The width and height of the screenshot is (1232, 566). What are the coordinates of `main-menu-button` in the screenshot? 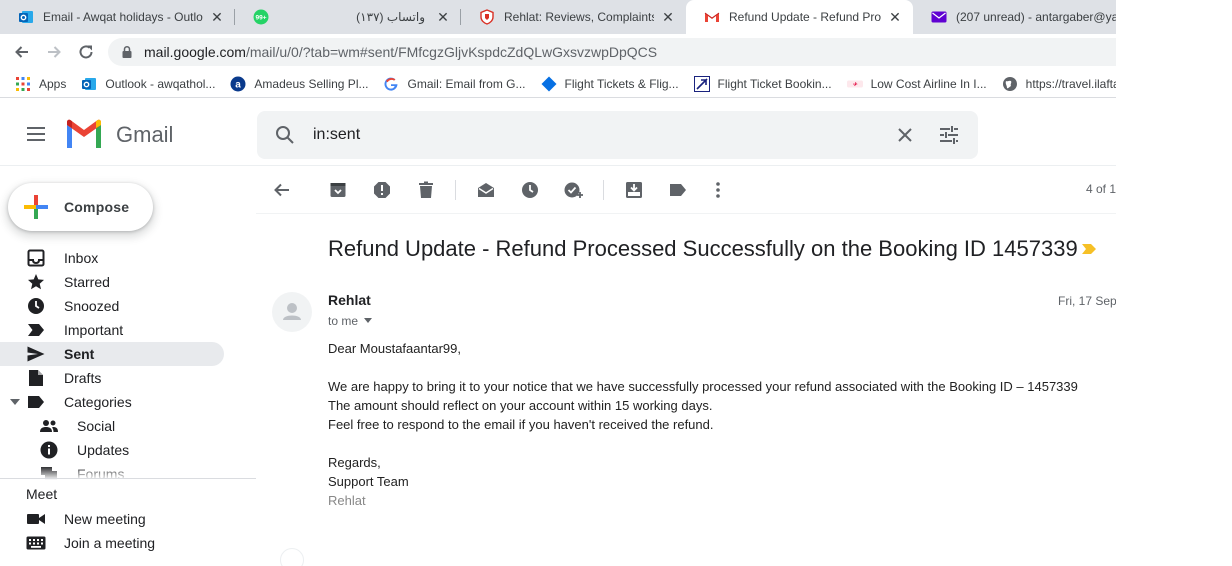 It's located at (36, 134).